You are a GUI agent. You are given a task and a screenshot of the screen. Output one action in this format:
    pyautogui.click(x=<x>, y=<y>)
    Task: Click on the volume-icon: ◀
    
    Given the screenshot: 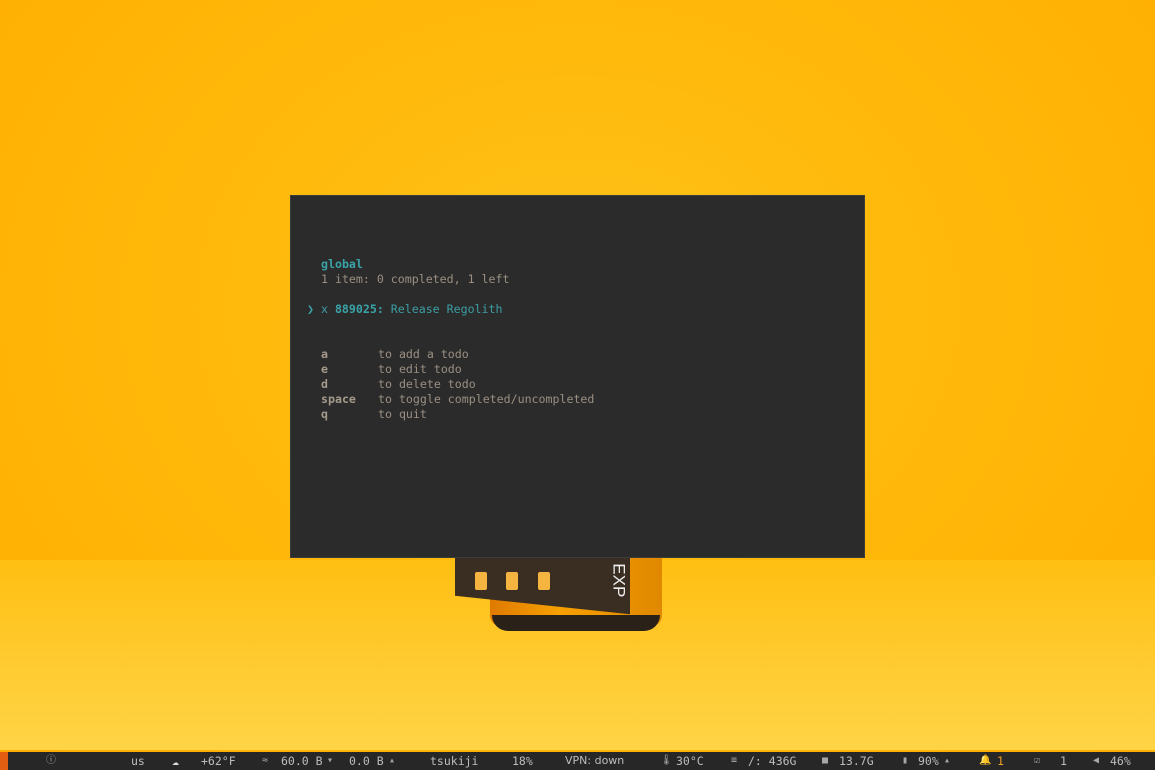 What is the action you would take?
    pyautogui.click(x=1096, y=761)
    